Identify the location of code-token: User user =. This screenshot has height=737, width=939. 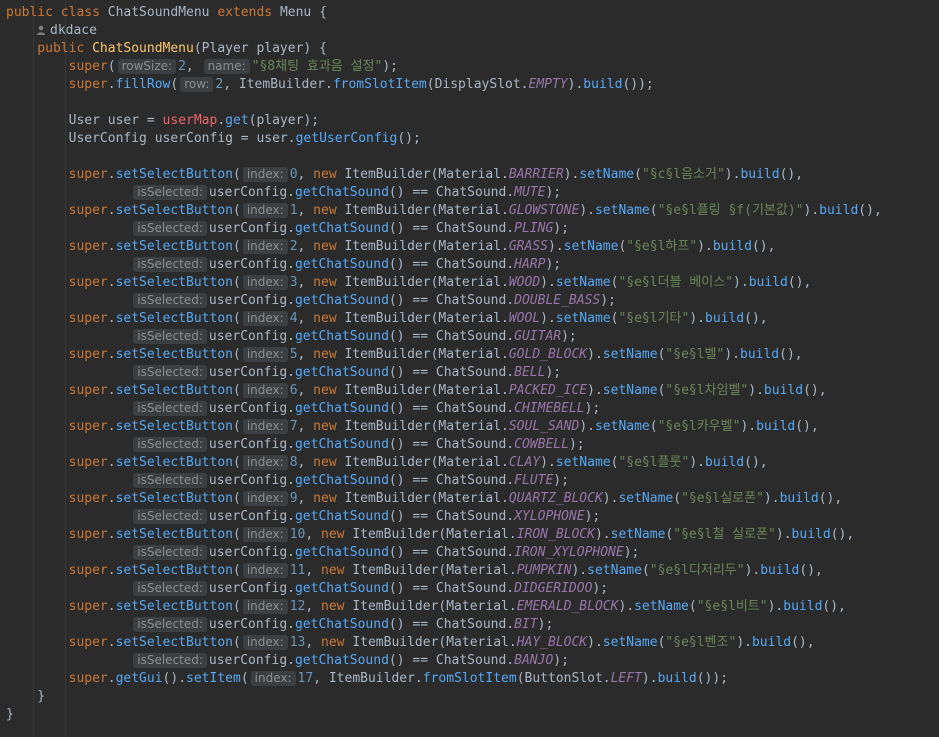
(84, 120).